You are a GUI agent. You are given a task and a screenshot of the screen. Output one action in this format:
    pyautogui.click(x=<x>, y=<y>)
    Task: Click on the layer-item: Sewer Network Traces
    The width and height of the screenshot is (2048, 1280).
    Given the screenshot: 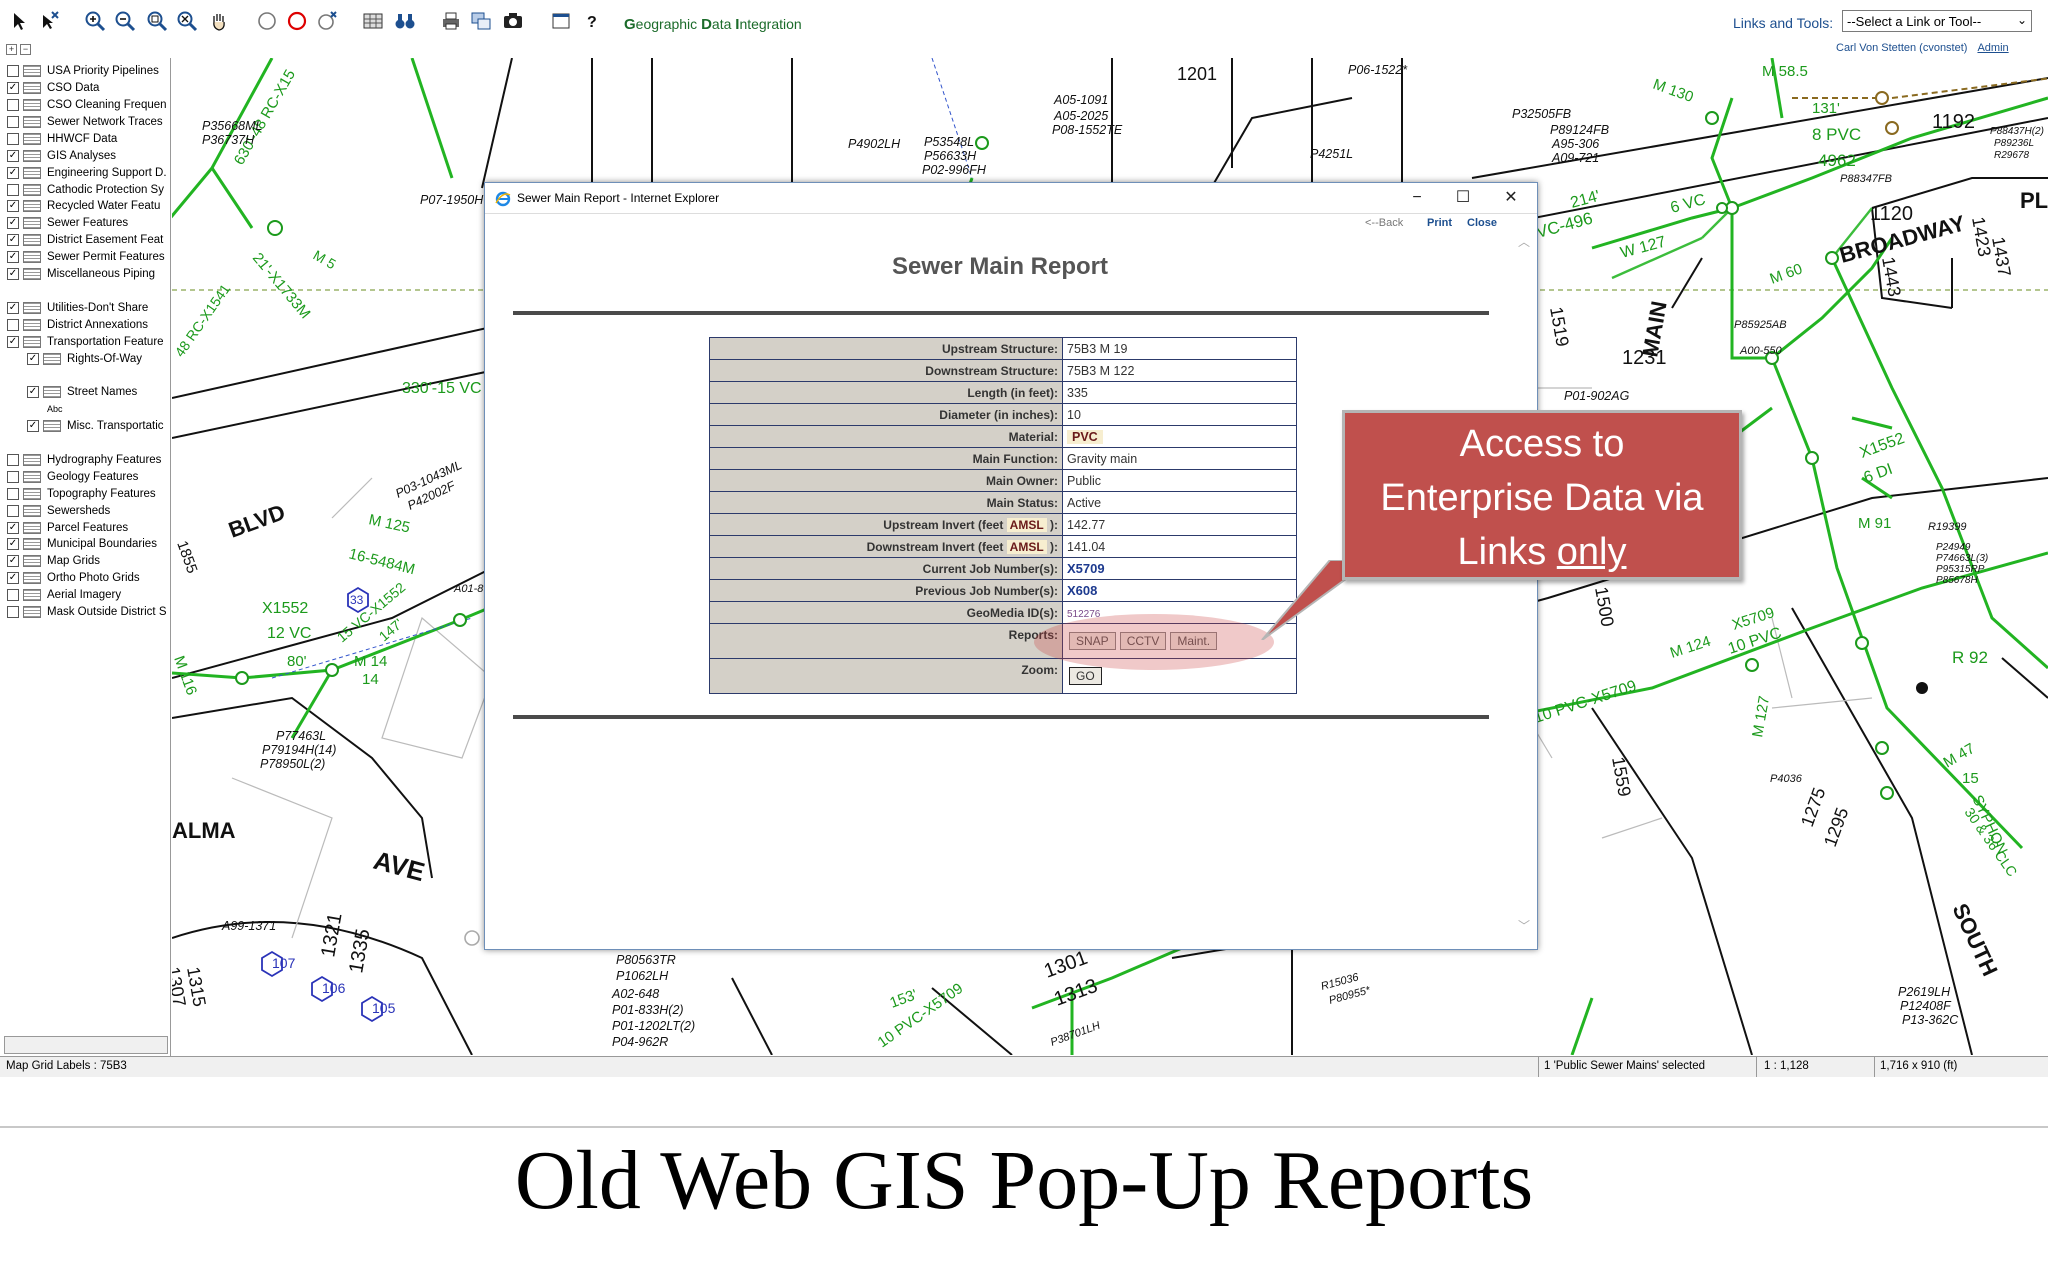 What is the action you would take?
    pyautogui.click(x=85, y=122)
    